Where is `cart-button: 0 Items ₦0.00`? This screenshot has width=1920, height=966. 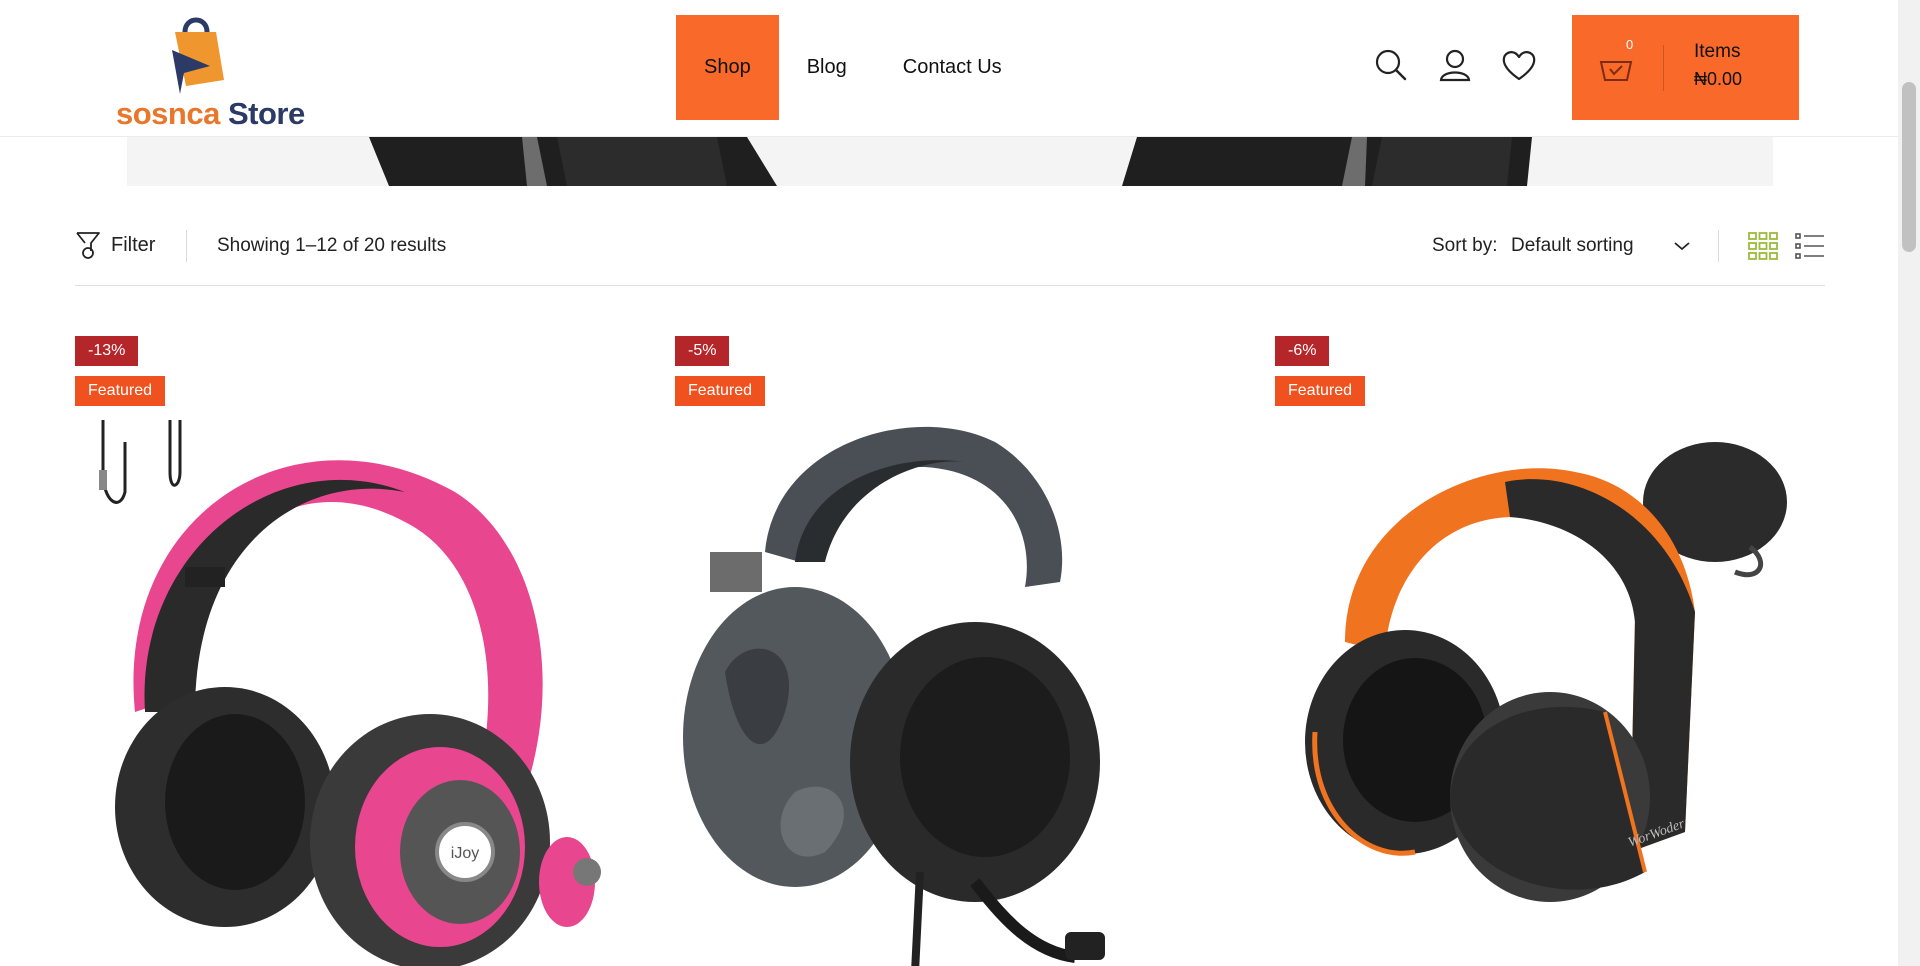 cart-button: 0 Items ₦0.00 is located at coordinates (1685, 67).